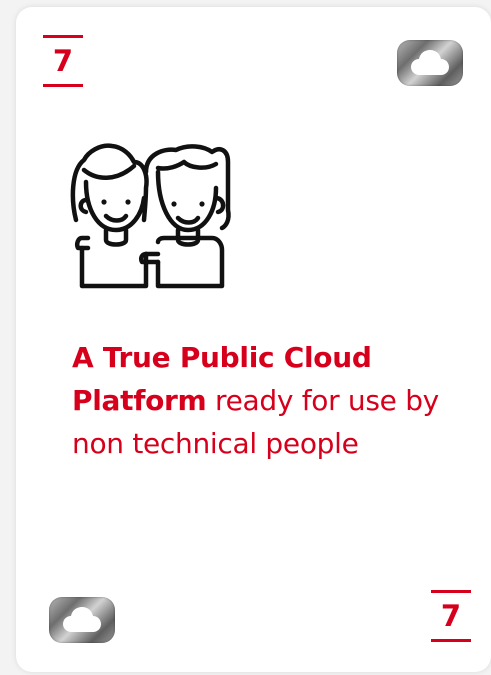 This screenshot has width=491, height=675. I want to click on rank-number-top: 7, so click(63, 61).